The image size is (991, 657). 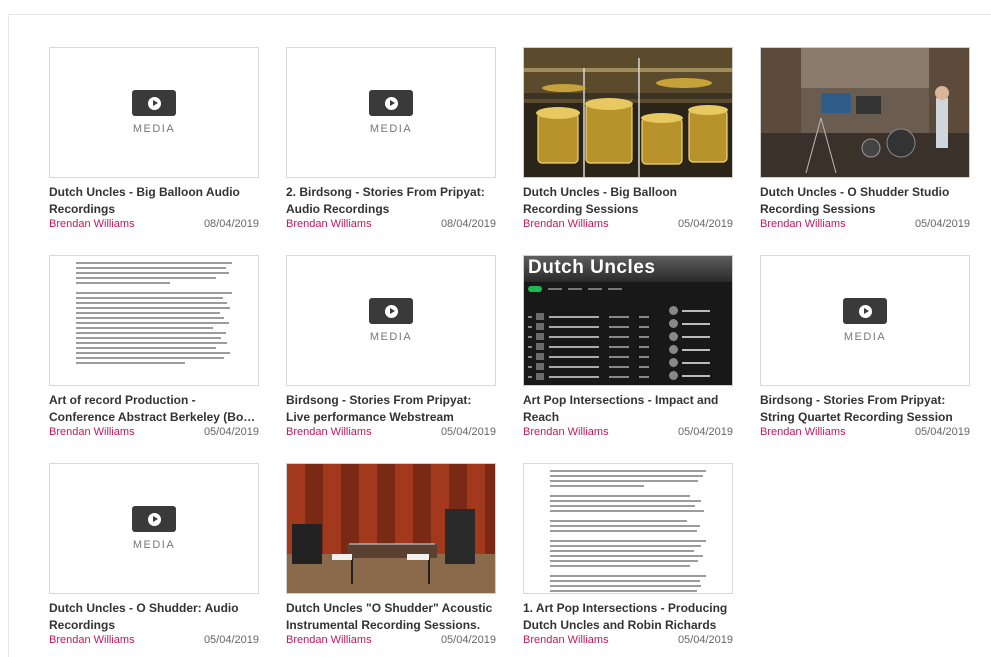 I want to click on spotify-screenshot: Dutch Uncles, so click(x=628, y=320).